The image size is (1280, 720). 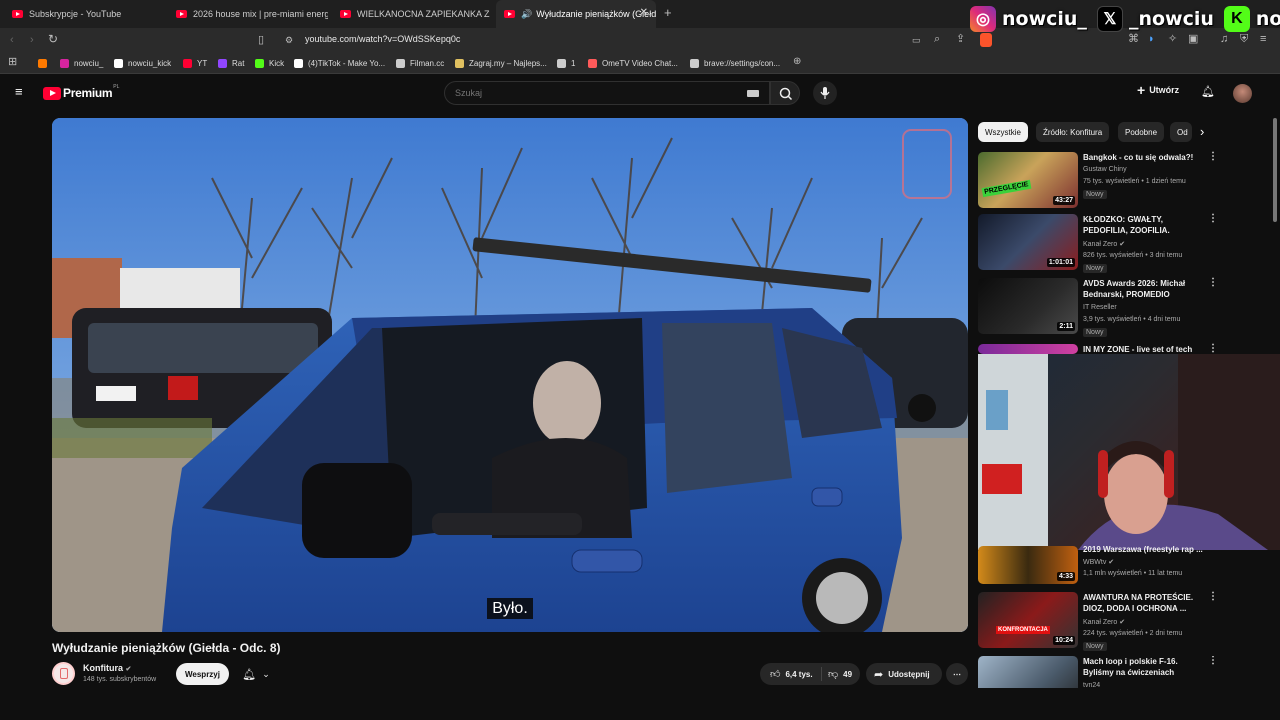 I want to click on chip-related: Podobne, so click(x=1141, y=132).